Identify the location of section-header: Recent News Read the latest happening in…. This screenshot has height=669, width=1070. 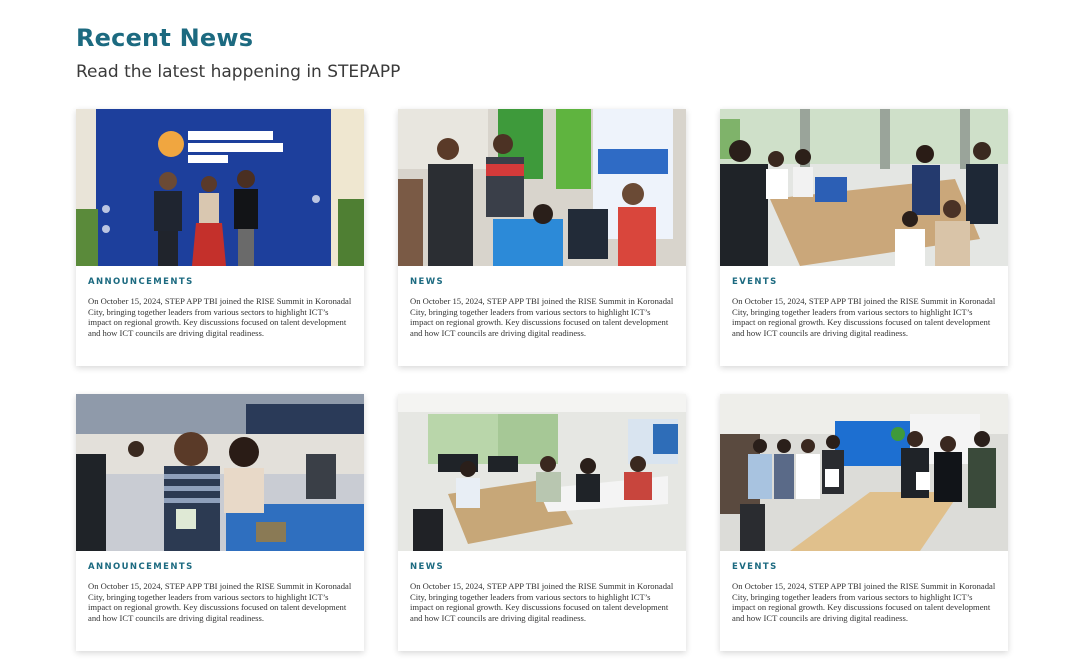
(238, 53).